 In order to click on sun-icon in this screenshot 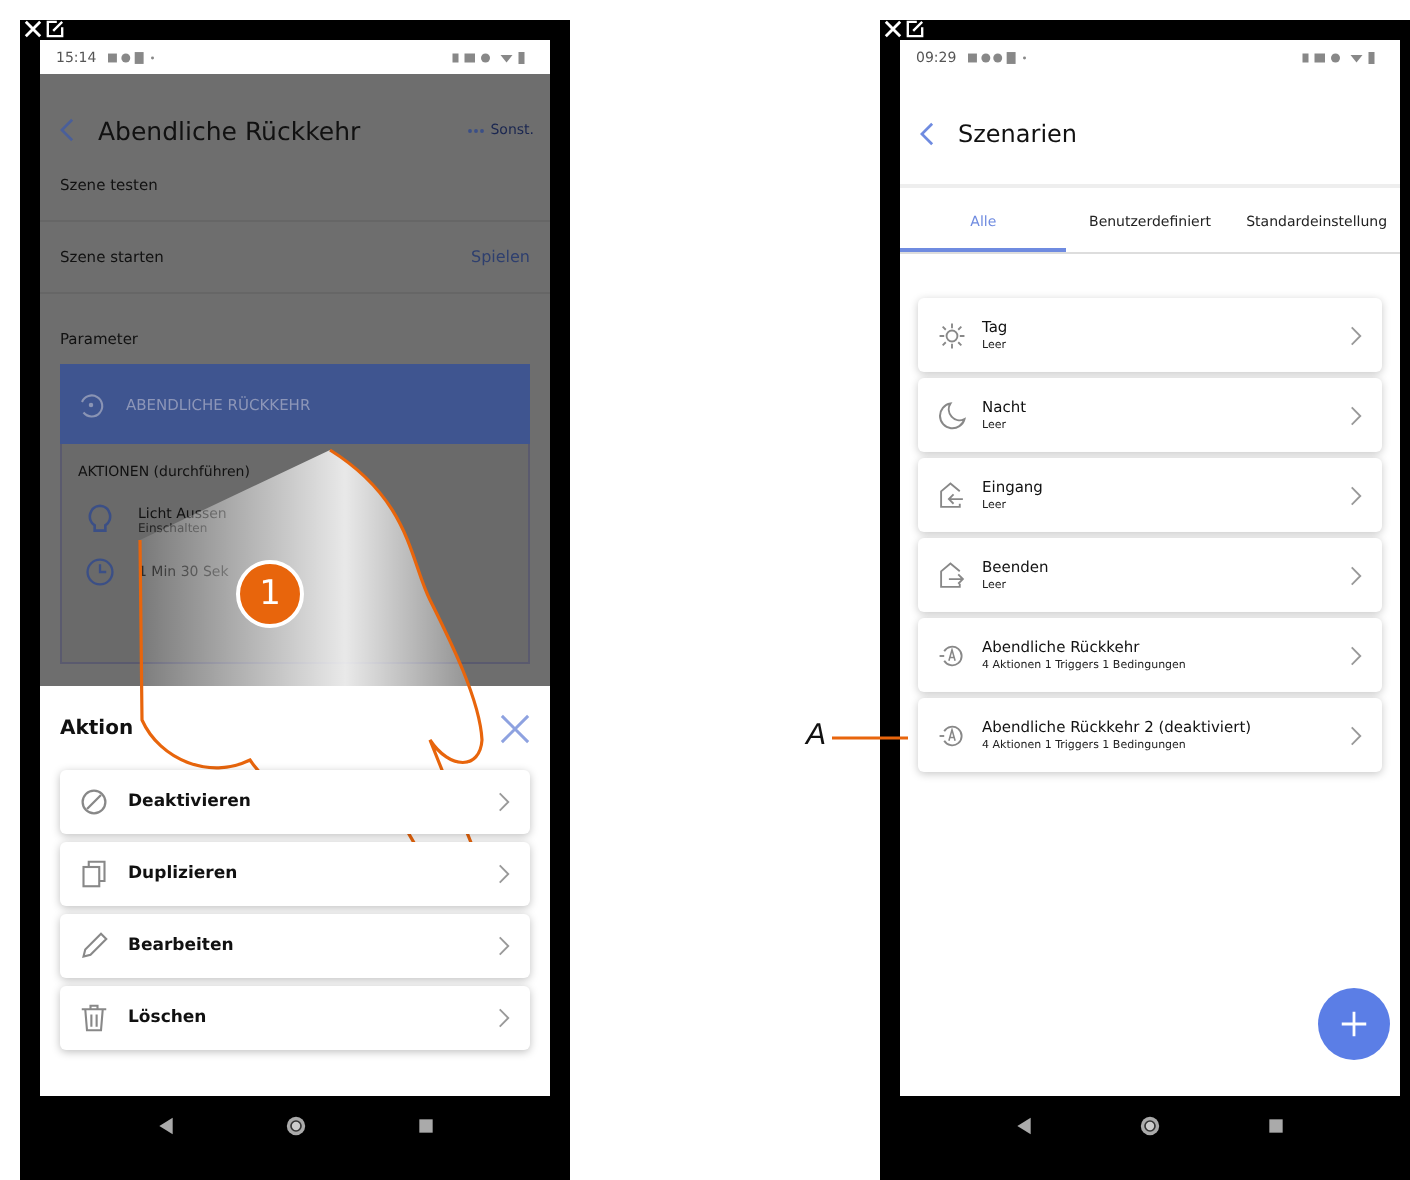, I will do `click(952, 335)`.